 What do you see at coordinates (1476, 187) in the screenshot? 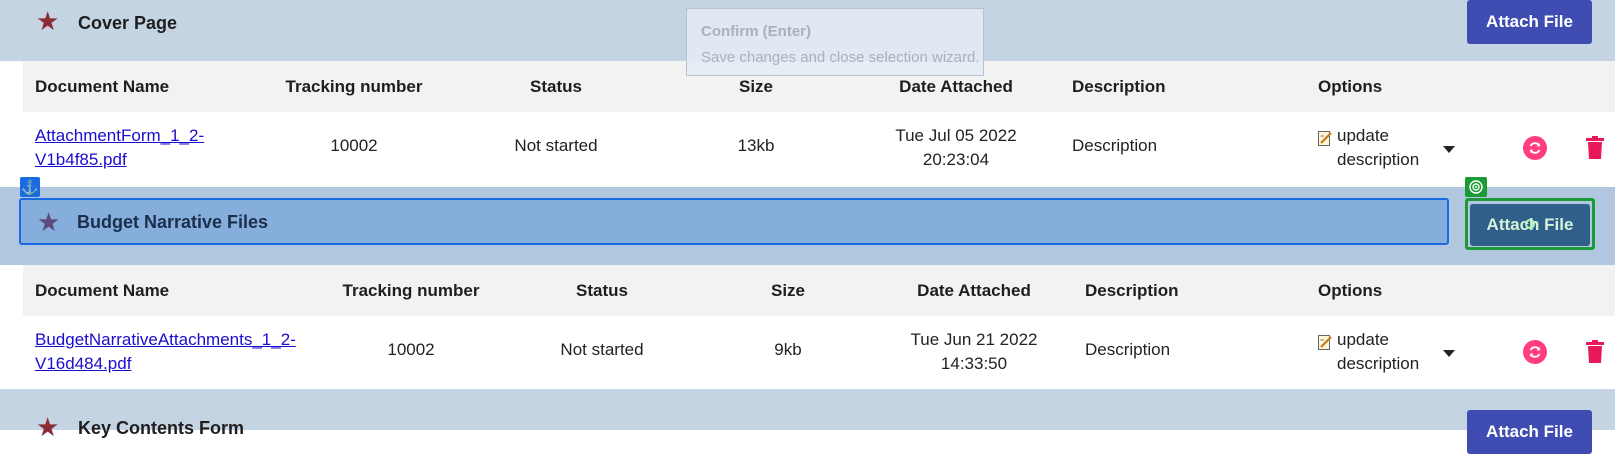
I see `target-icon` at bounding box center [1476, 187].